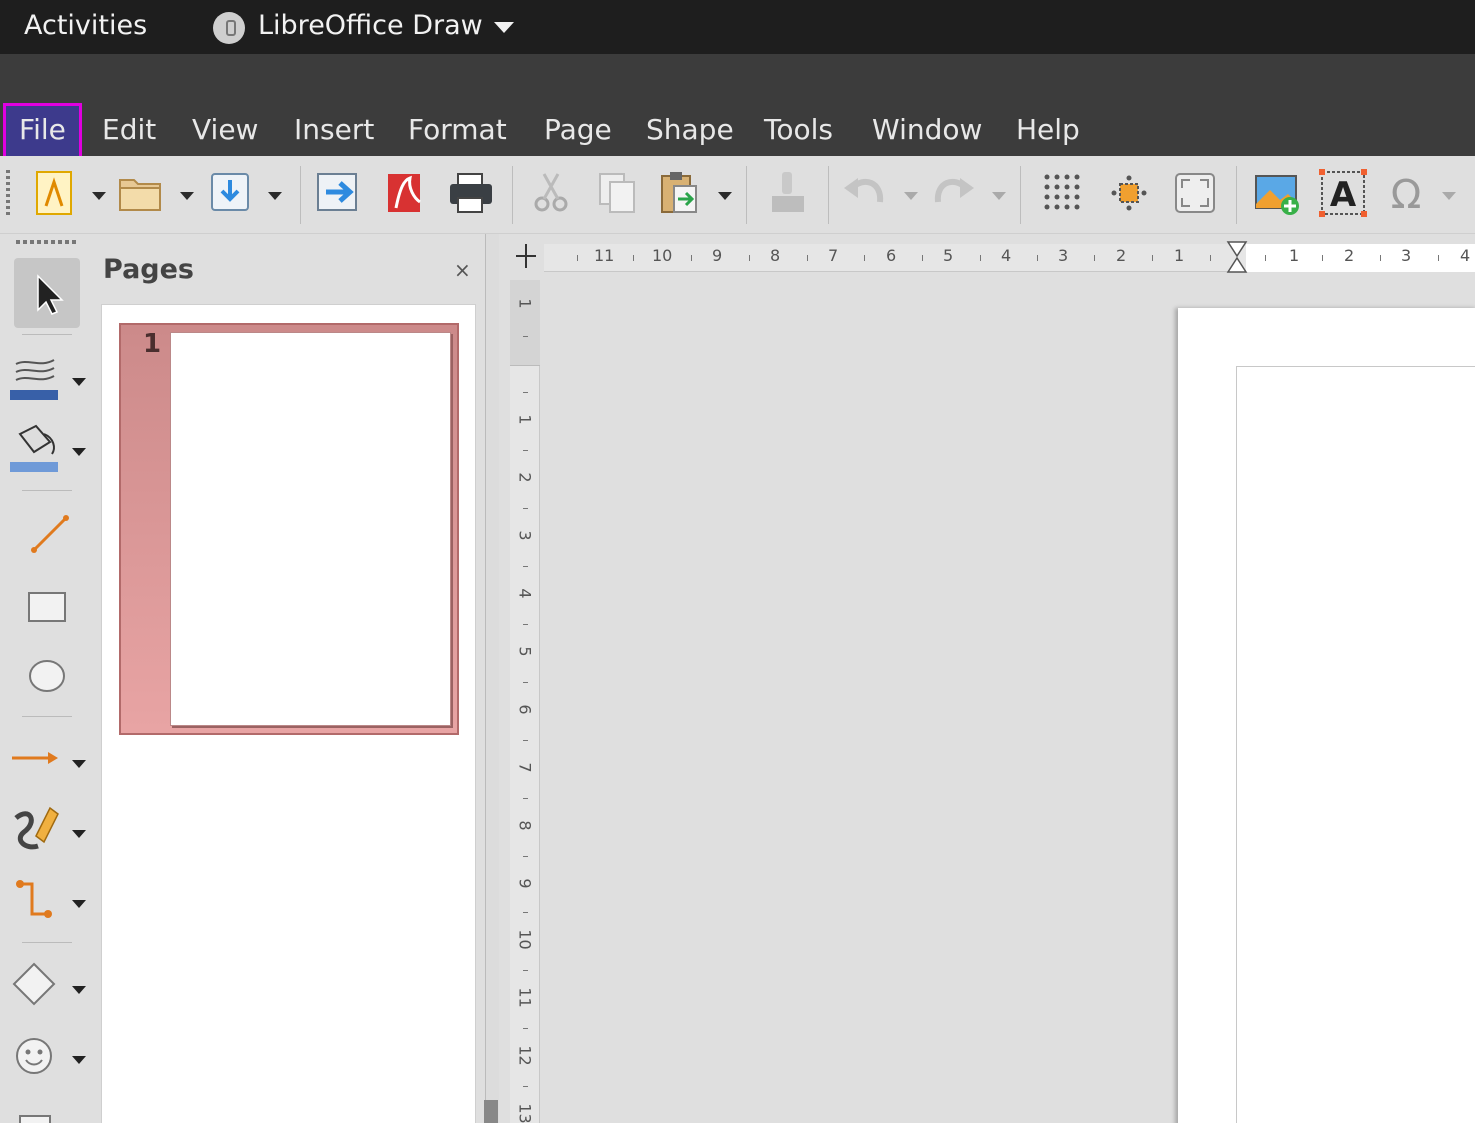  What do you see at coordinates (865, 193) in the screenshot?
I see `undo-icon` at bounding box center [865, 193].